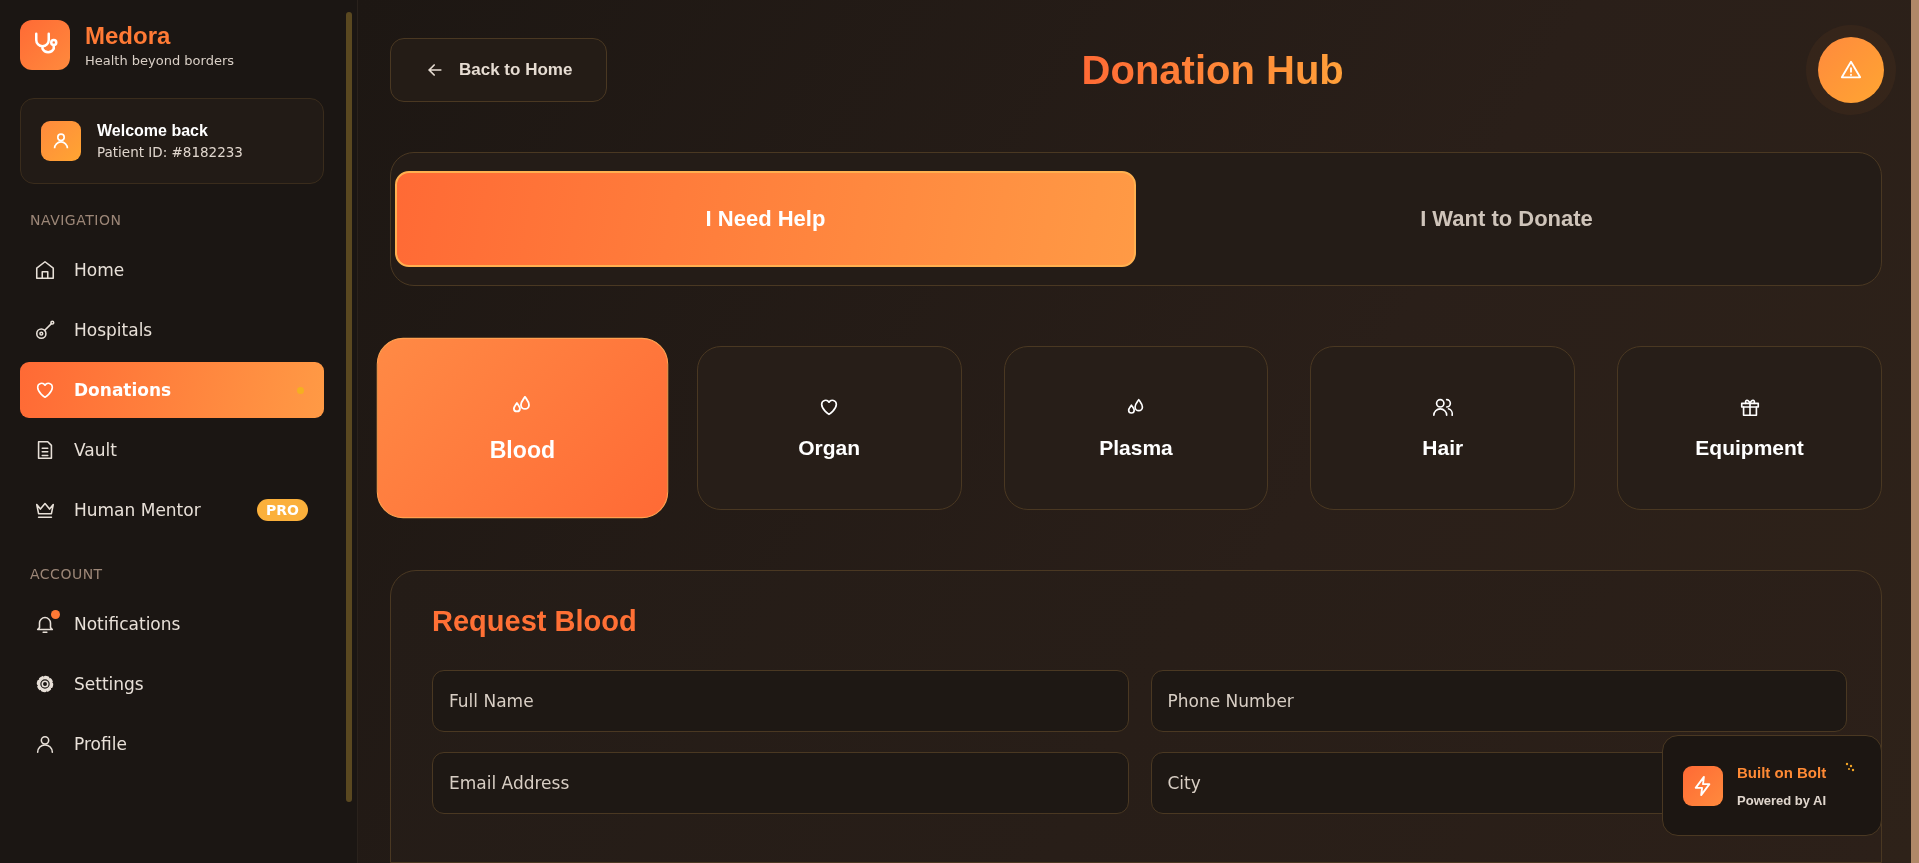  Describe the element at coordinates (1443, 428) in the screenshot. I see `category-card: Hair` at that location.